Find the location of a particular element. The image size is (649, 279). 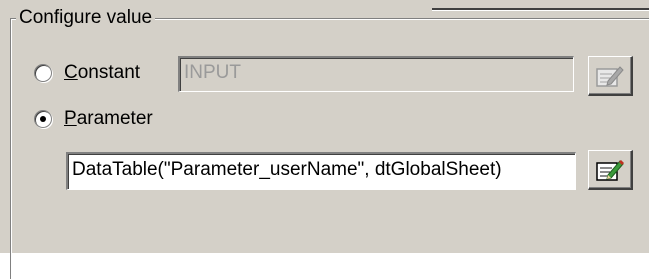

constant-label-mnemonic: C is located at coordinates (71, 72).